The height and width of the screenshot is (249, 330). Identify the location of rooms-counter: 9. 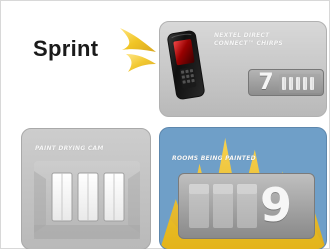
(246, 206).